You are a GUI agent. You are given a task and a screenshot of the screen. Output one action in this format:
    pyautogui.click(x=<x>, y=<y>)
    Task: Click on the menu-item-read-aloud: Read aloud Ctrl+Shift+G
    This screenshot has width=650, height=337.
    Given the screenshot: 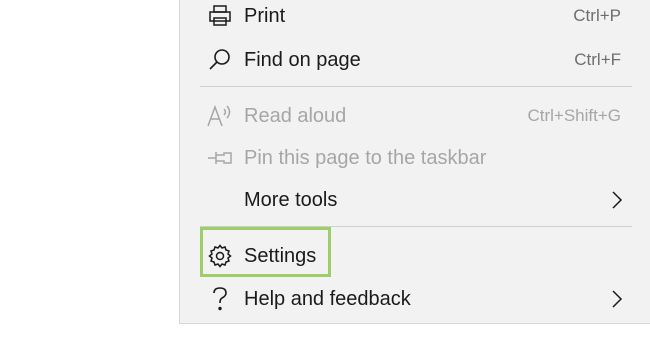 What is the action you would take?
    pyautogui.click(x=415, y=115)
    